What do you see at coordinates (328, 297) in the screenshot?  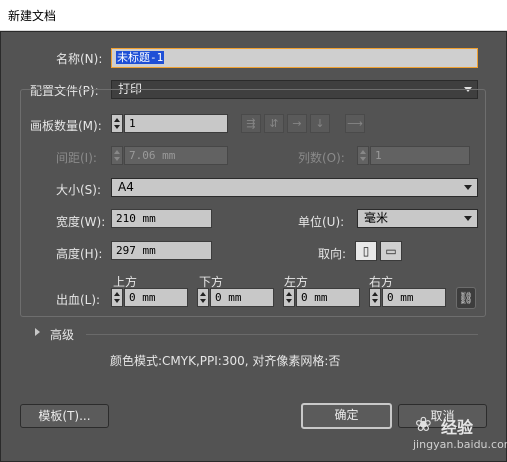 I see `bleed-left-input: 0 mm` at bounding box center [328, 297].